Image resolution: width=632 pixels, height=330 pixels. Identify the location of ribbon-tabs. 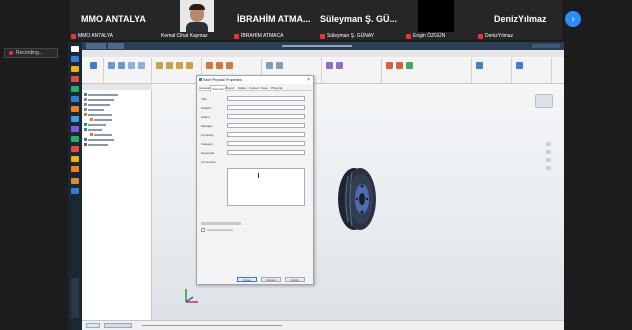
(323, 53).